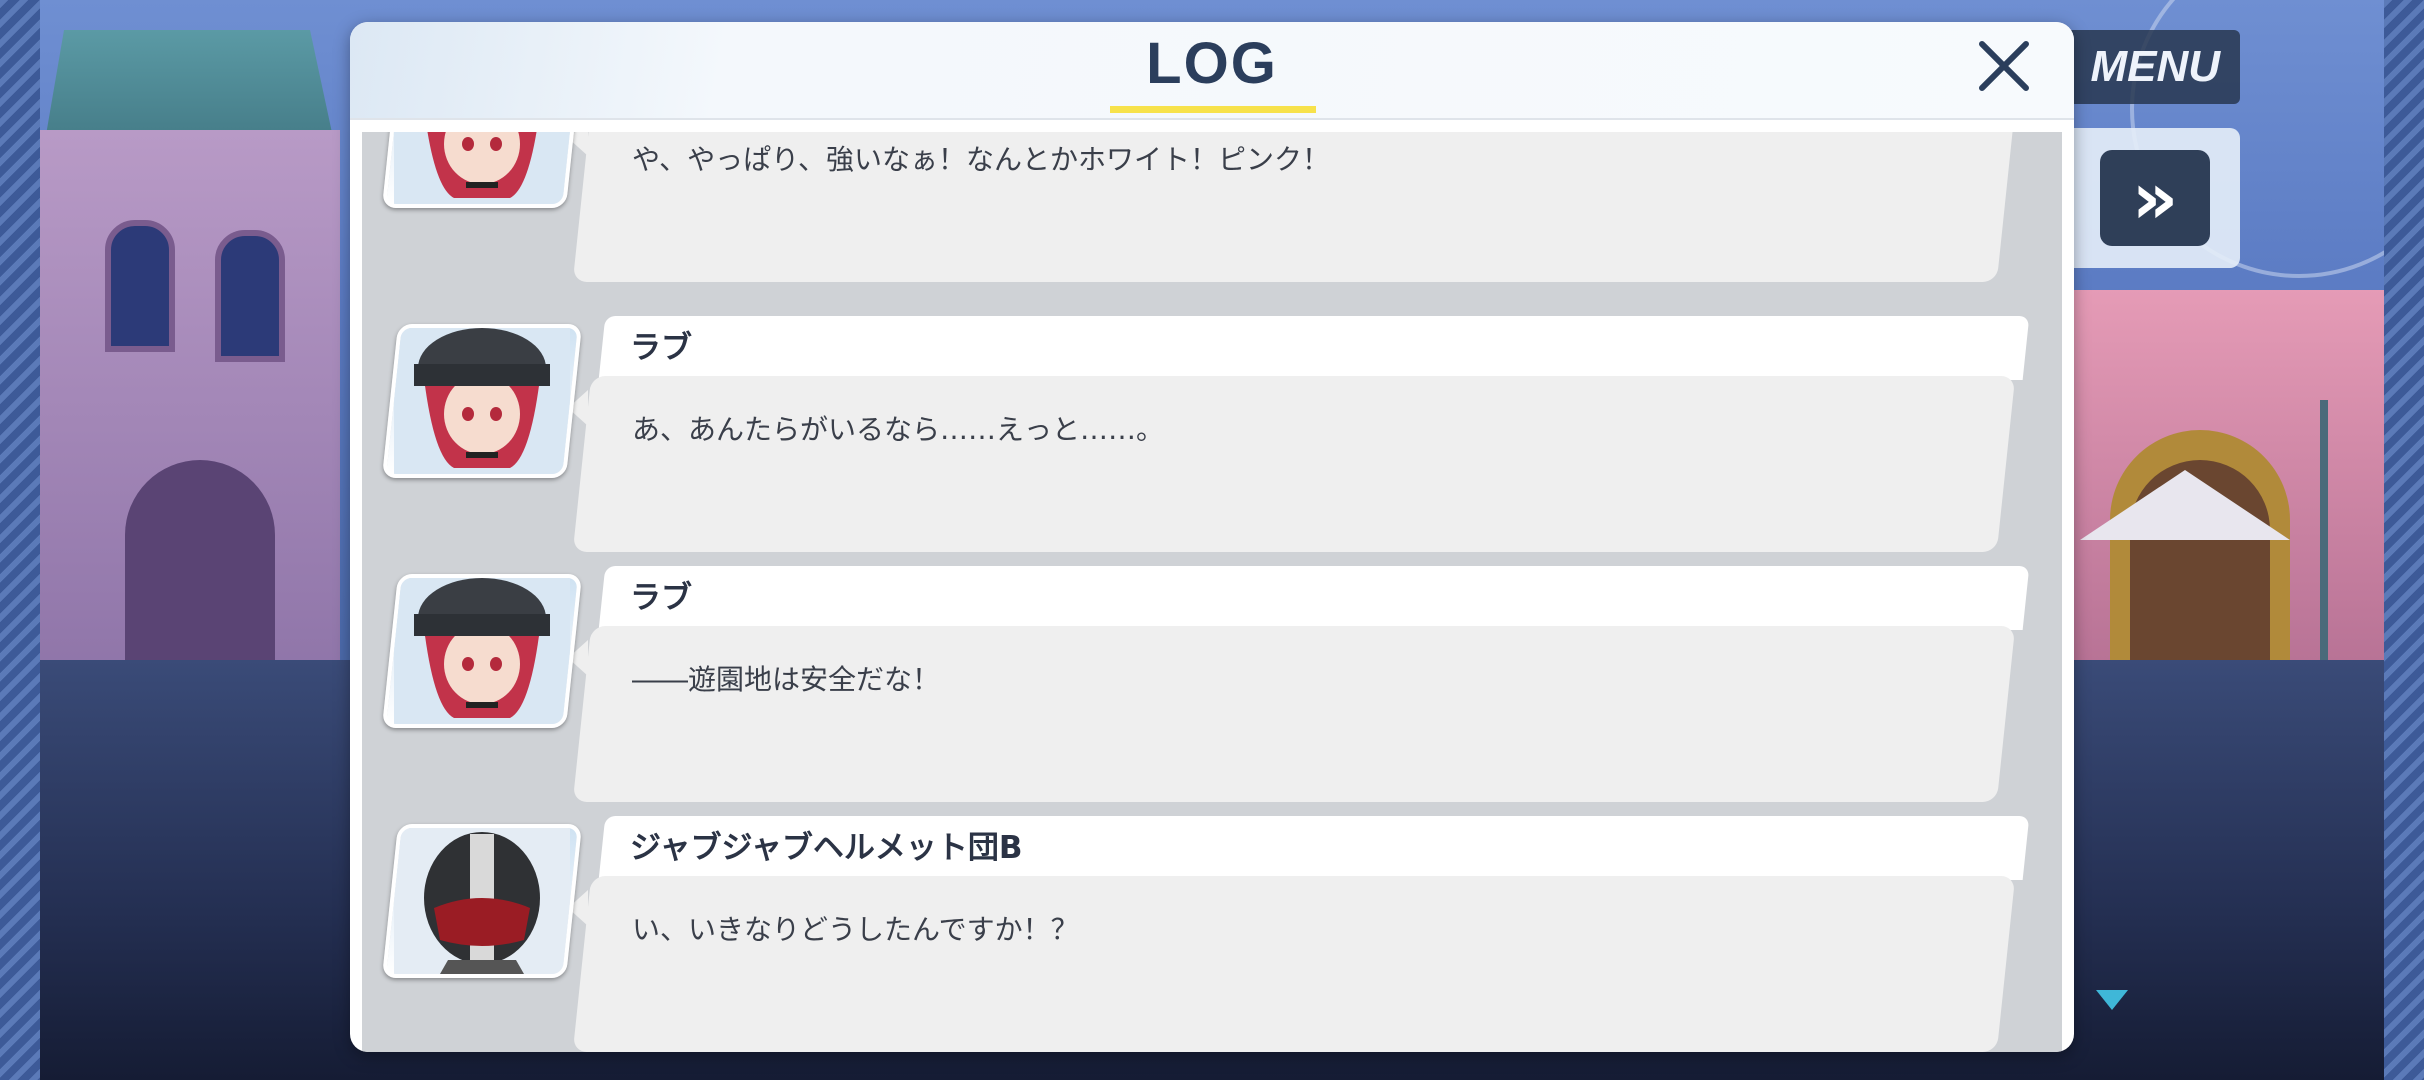 The image size is (2424, 1080). Describe the element at coordinates (981, 159) in the screenshot. I see `dialogue-text: や、やっぱり、強いなぁ！なんとかホワイト！ピンク！` at that location.